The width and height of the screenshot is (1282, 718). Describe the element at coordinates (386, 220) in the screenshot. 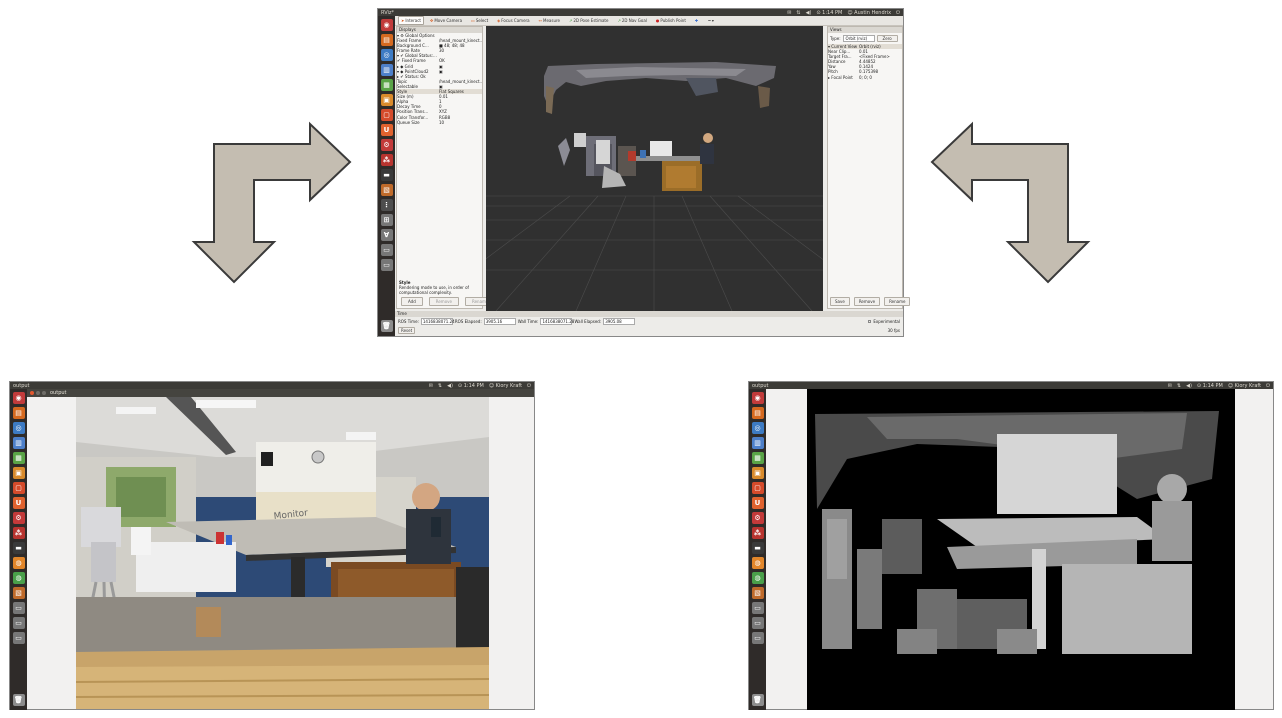

I see `rviz-icon: ⊞` at that location.